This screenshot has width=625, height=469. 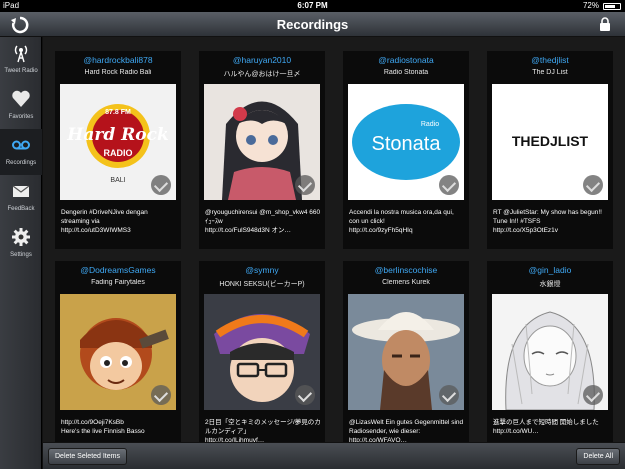 I want to click on sidebar-item-label: Recordings, so click(x=21, y=163).